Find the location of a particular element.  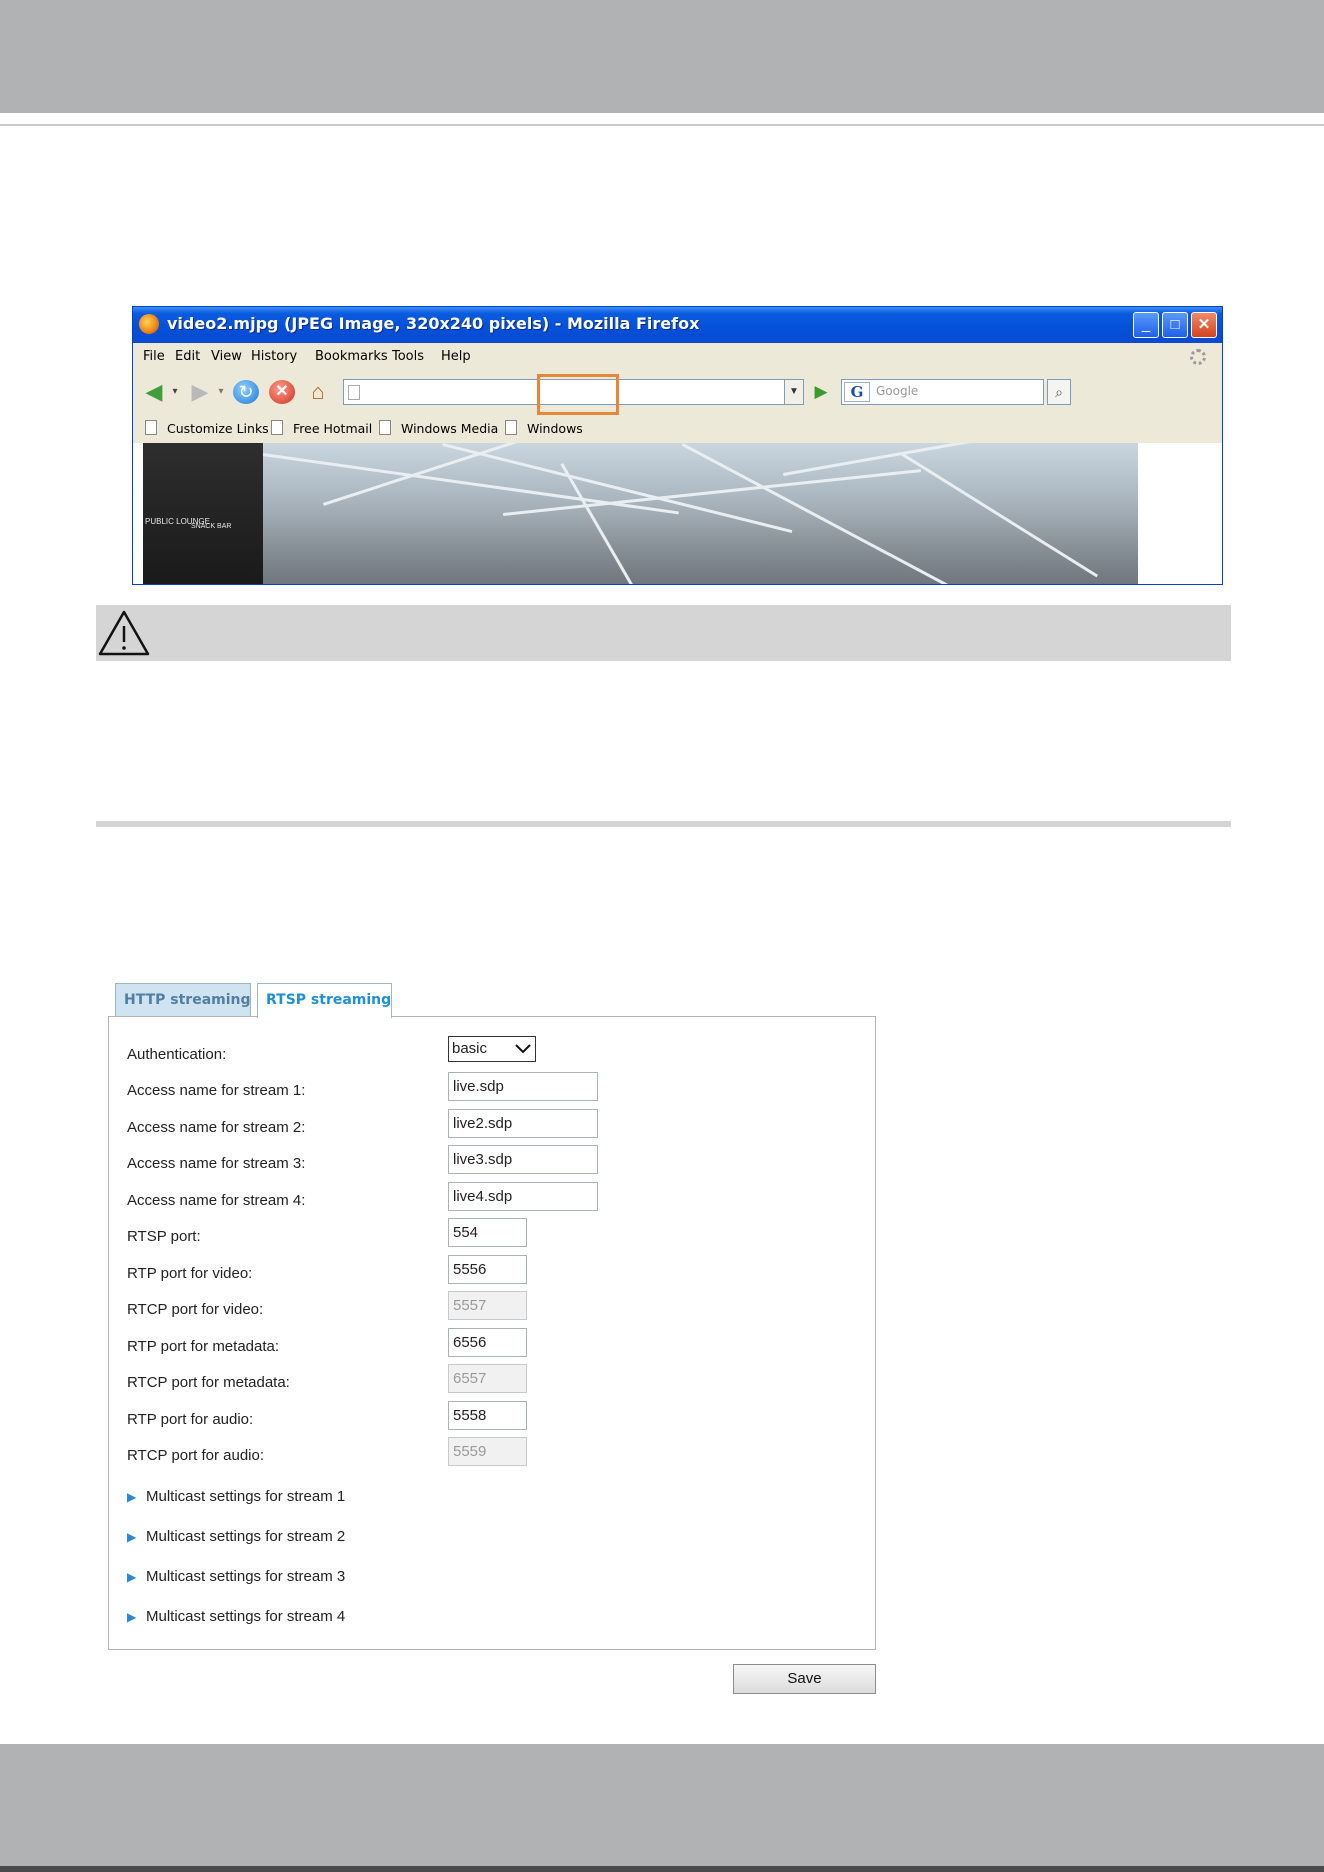

minimize-button: _ is located at coordinates (1146, 325).